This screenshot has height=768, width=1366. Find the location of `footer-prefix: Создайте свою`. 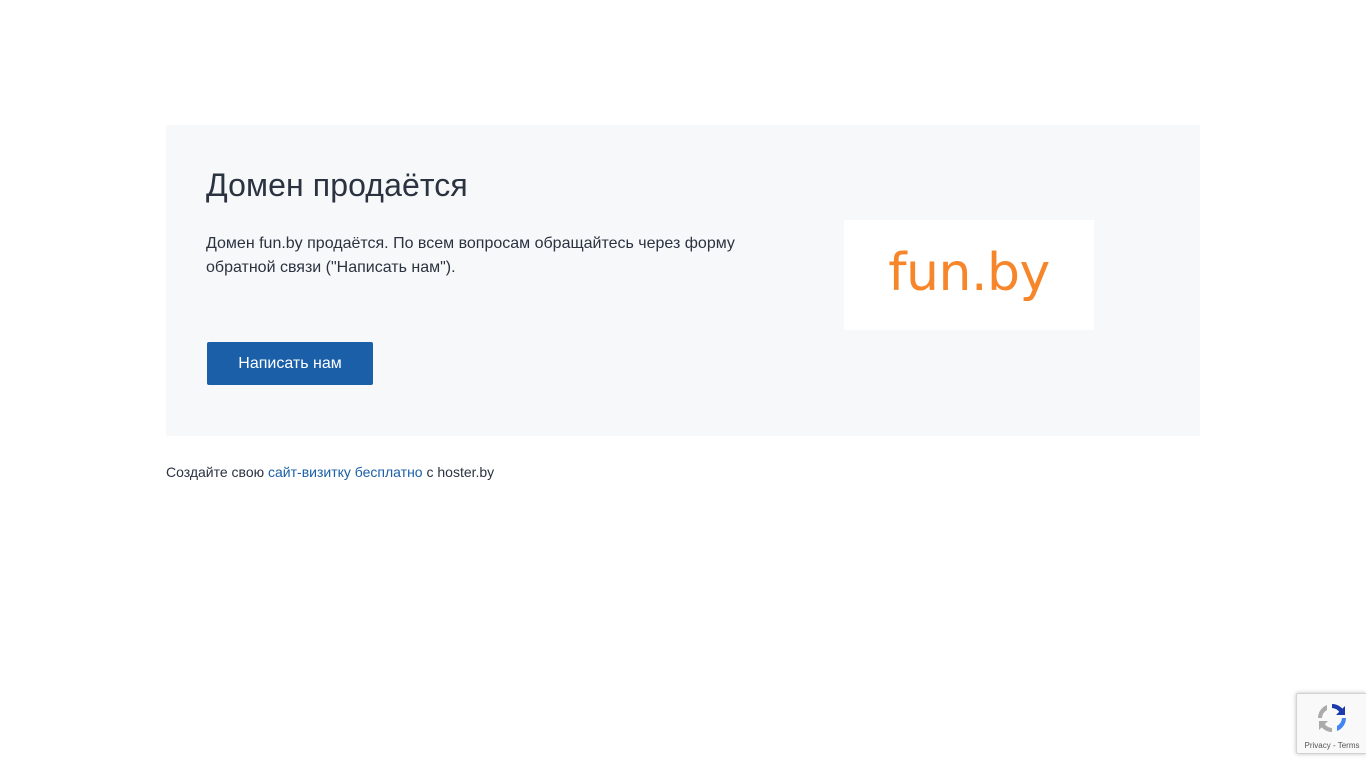

footer-prefix: Создайте свою is located at coordinates (217, 472).